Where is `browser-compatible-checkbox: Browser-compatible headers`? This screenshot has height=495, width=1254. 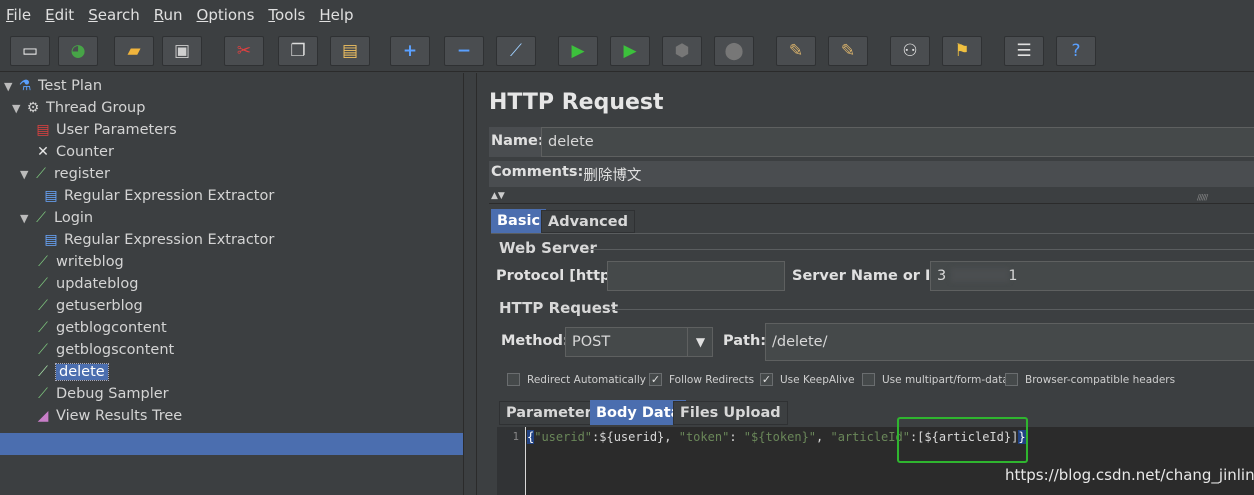
browser-compatible-checkbox: Browser-compatible headers is located at coordinates (1090, 379).